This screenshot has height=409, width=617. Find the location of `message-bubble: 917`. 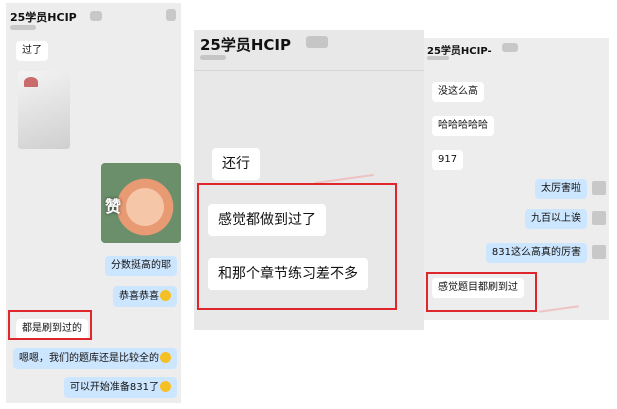

message-bubble: 917 is located at coordinates (448, 160).